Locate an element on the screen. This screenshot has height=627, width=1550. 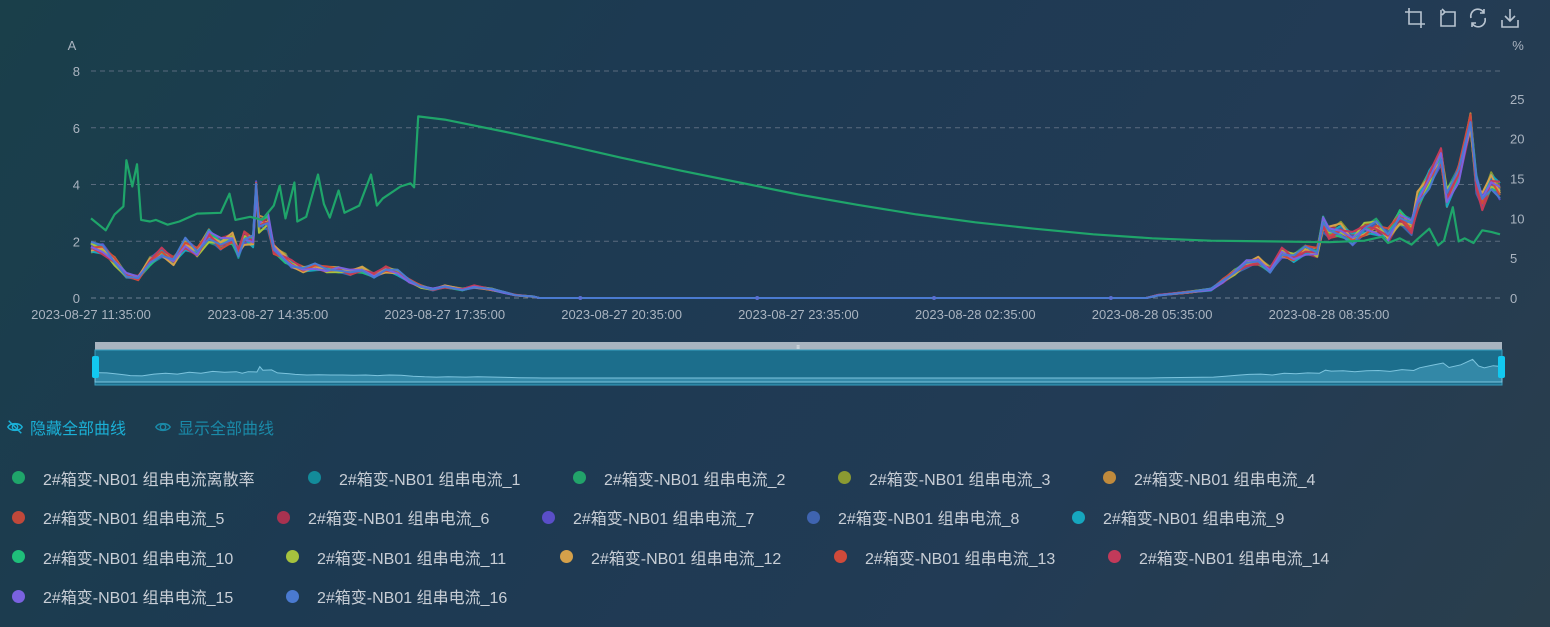
legend-label: 2#箱变-NB01 组串电流_8 is located at coordinates (929, 520).